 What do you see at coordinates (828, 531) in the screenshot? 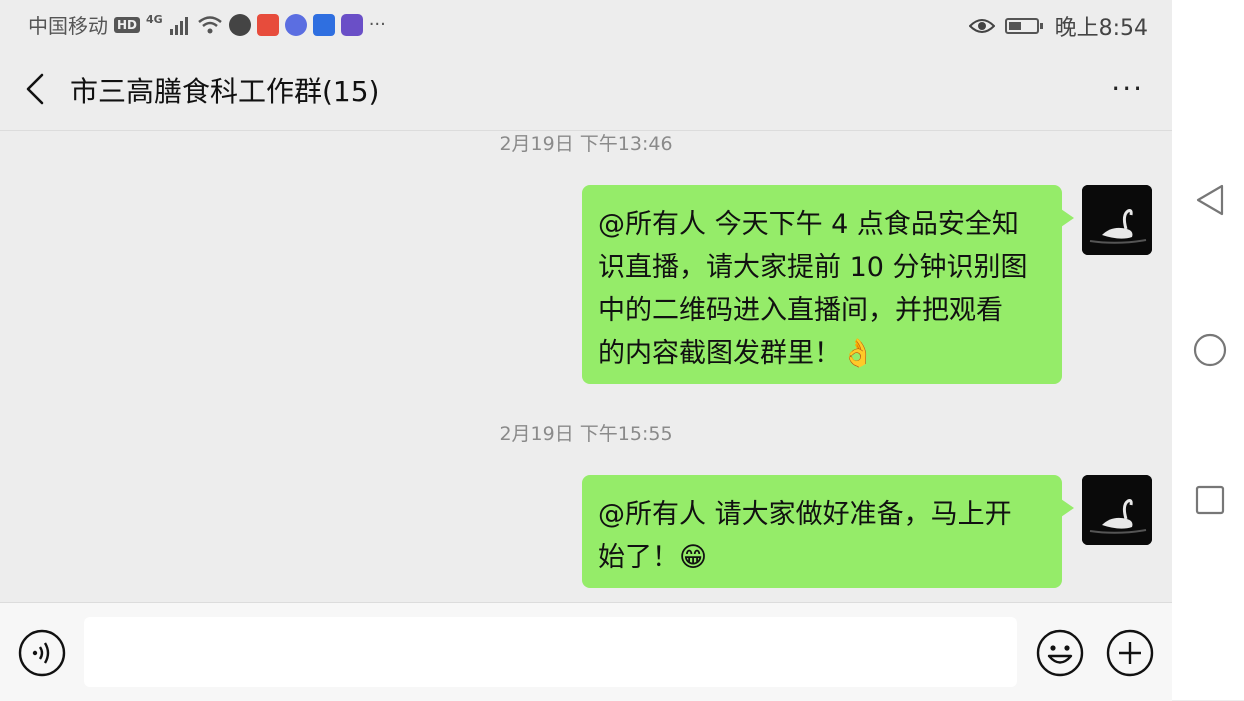
I see `message-bubble: @所有人 请大家做好准备，马上开 始了！😁` at bounding box center [828, 531].